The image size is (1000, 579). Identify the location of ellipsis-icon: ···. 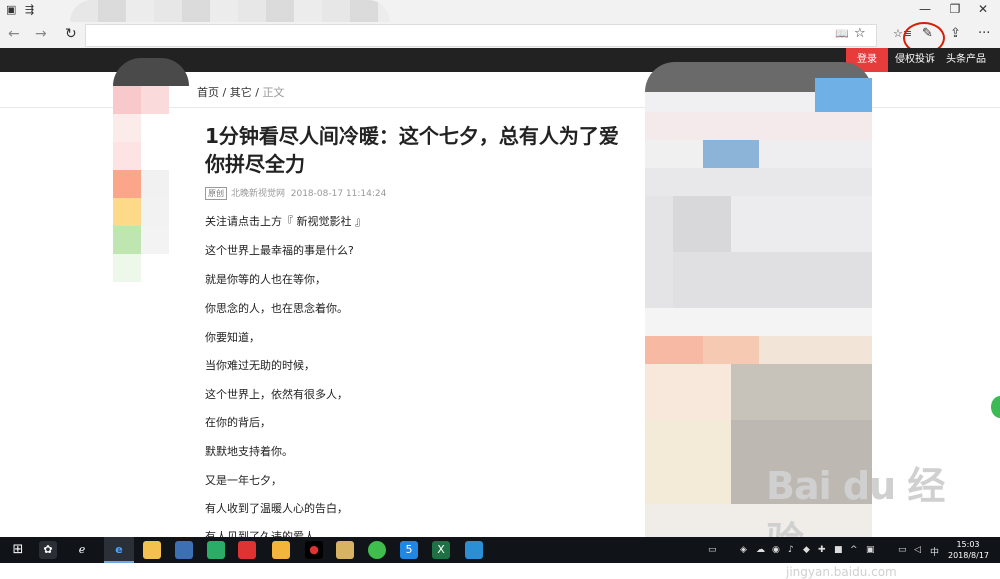
(984, 33).